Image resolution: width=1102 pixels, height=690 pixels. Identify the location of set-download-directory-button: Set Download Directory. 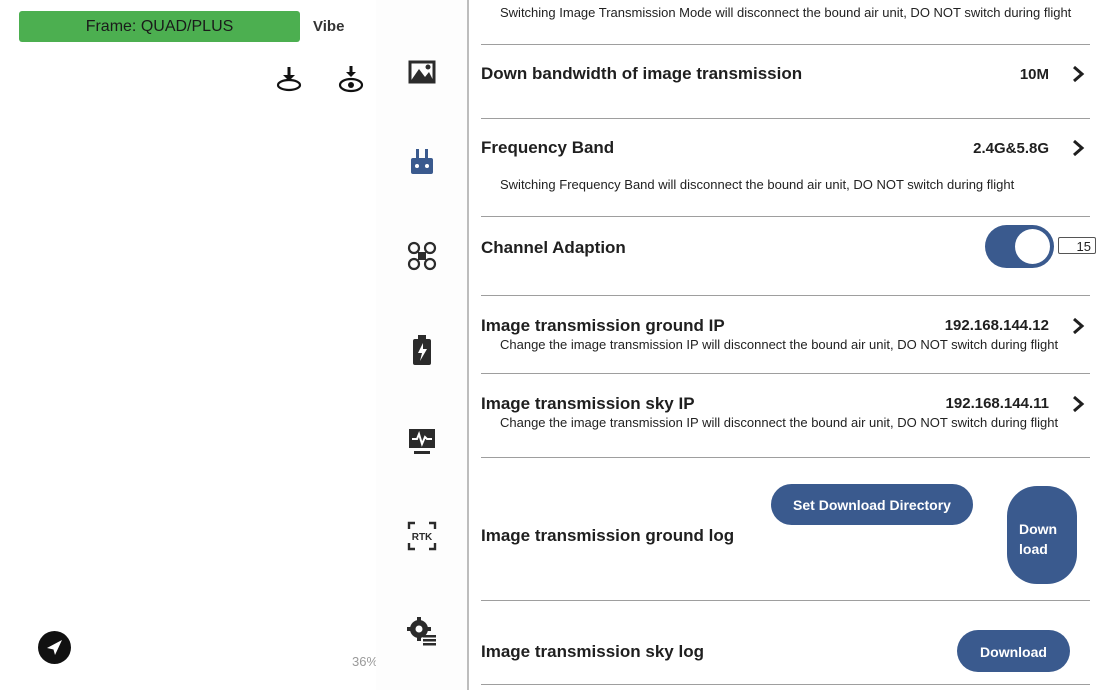
(872, 504).